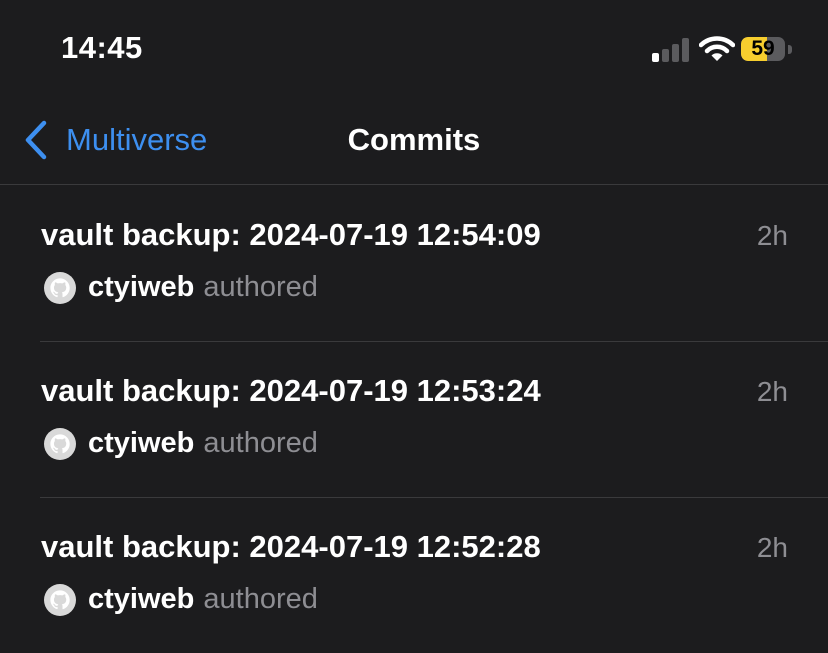 This screenshot has height=653, width=828. I want to click on battery-icon: 59, so click(767, 50).